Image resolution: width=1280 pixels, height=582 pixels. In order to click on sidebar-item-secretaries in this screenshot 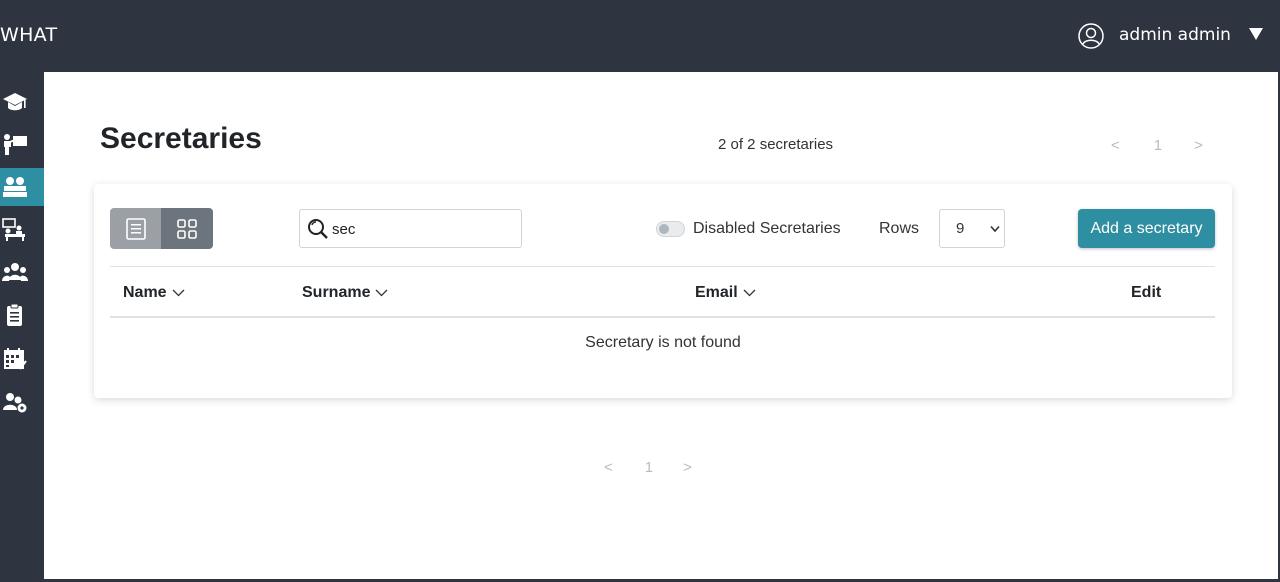, I will do `click(22, 187)`.